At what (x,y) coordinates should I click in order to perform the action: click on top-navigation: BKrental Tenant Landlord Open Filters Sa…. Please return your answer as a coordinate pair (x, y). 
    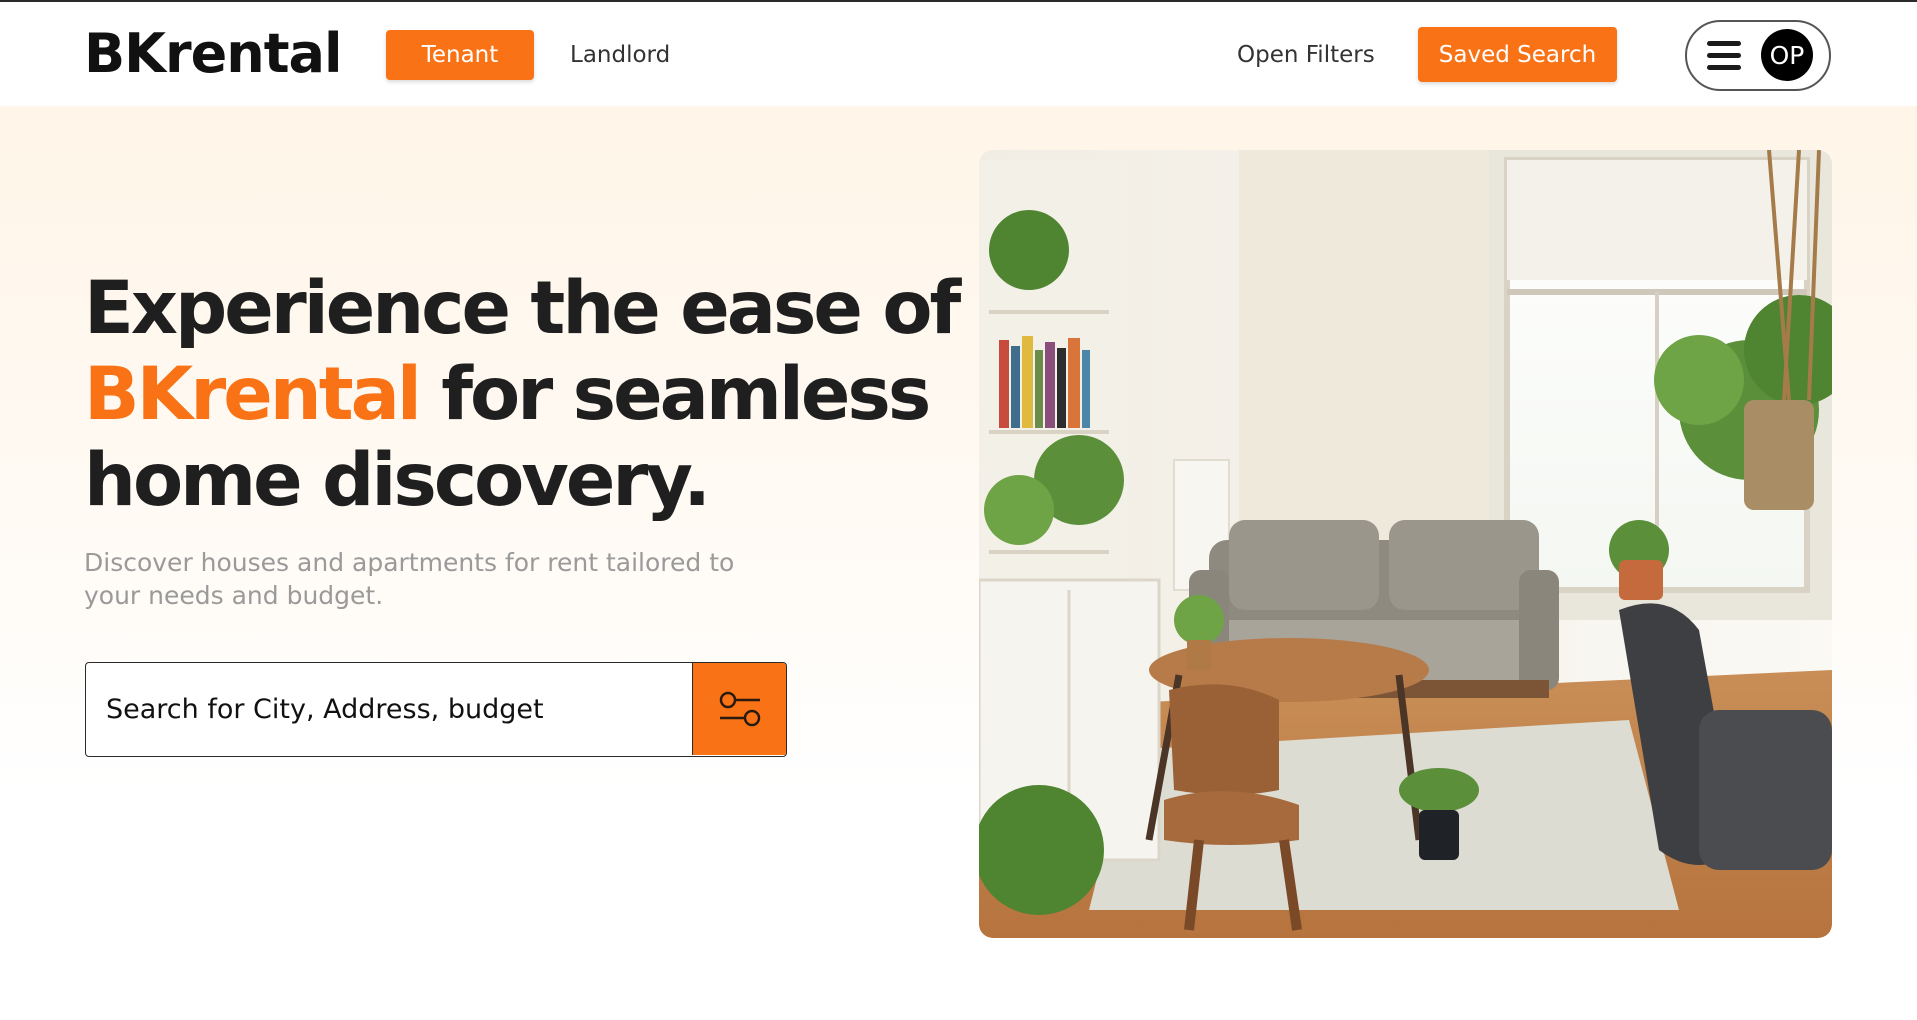
    Looking at the image, I should click on (958, 54).